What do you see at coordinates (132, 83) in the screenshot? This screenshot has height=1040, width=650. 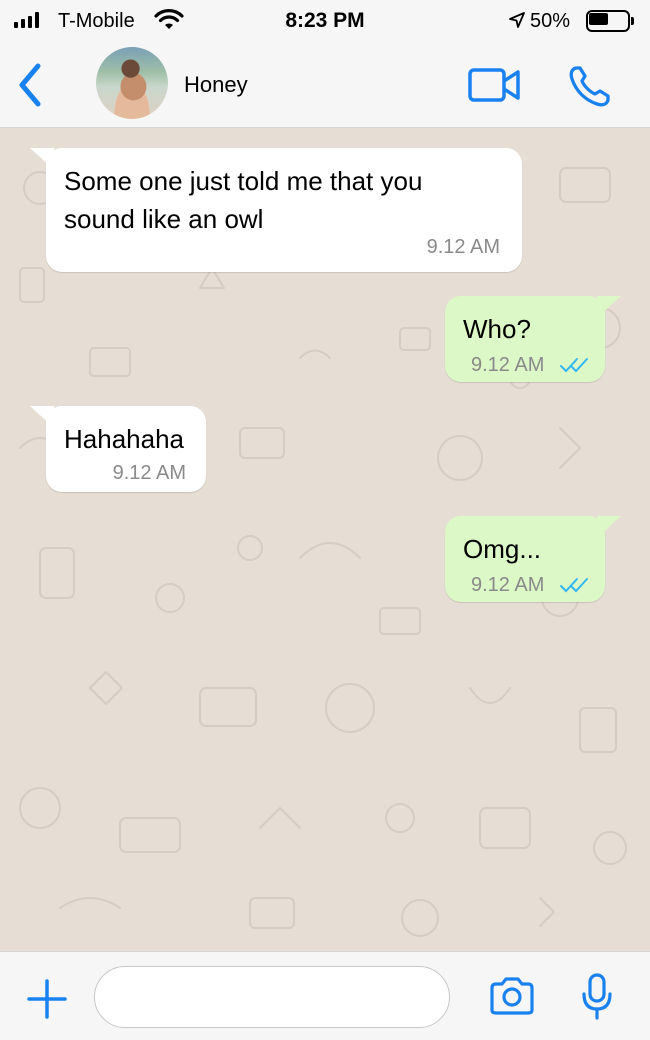 I see `avatar` at bounding box center [132, 83].